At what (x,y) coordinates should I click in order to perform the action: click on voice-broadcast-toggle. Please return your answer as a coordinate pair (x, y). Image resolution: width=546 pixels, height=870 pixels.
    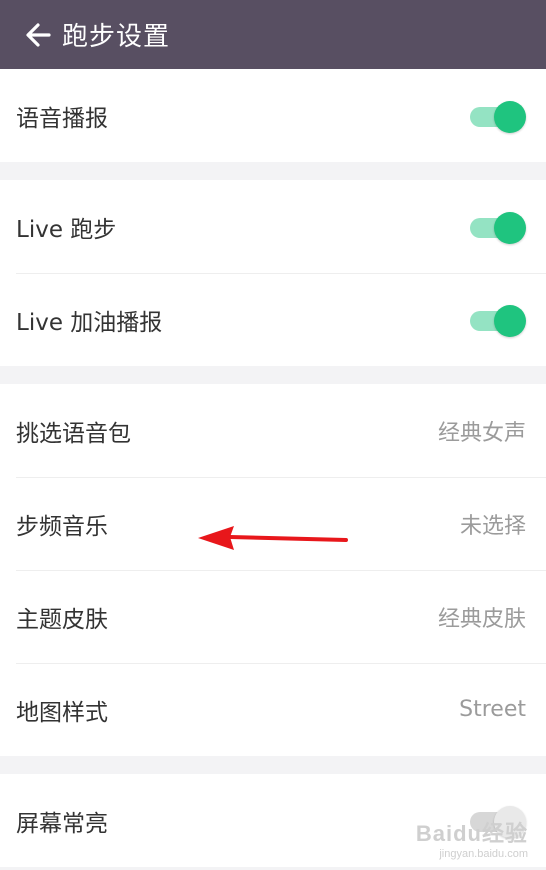
    Looking at the image, I should click on (498, 116).